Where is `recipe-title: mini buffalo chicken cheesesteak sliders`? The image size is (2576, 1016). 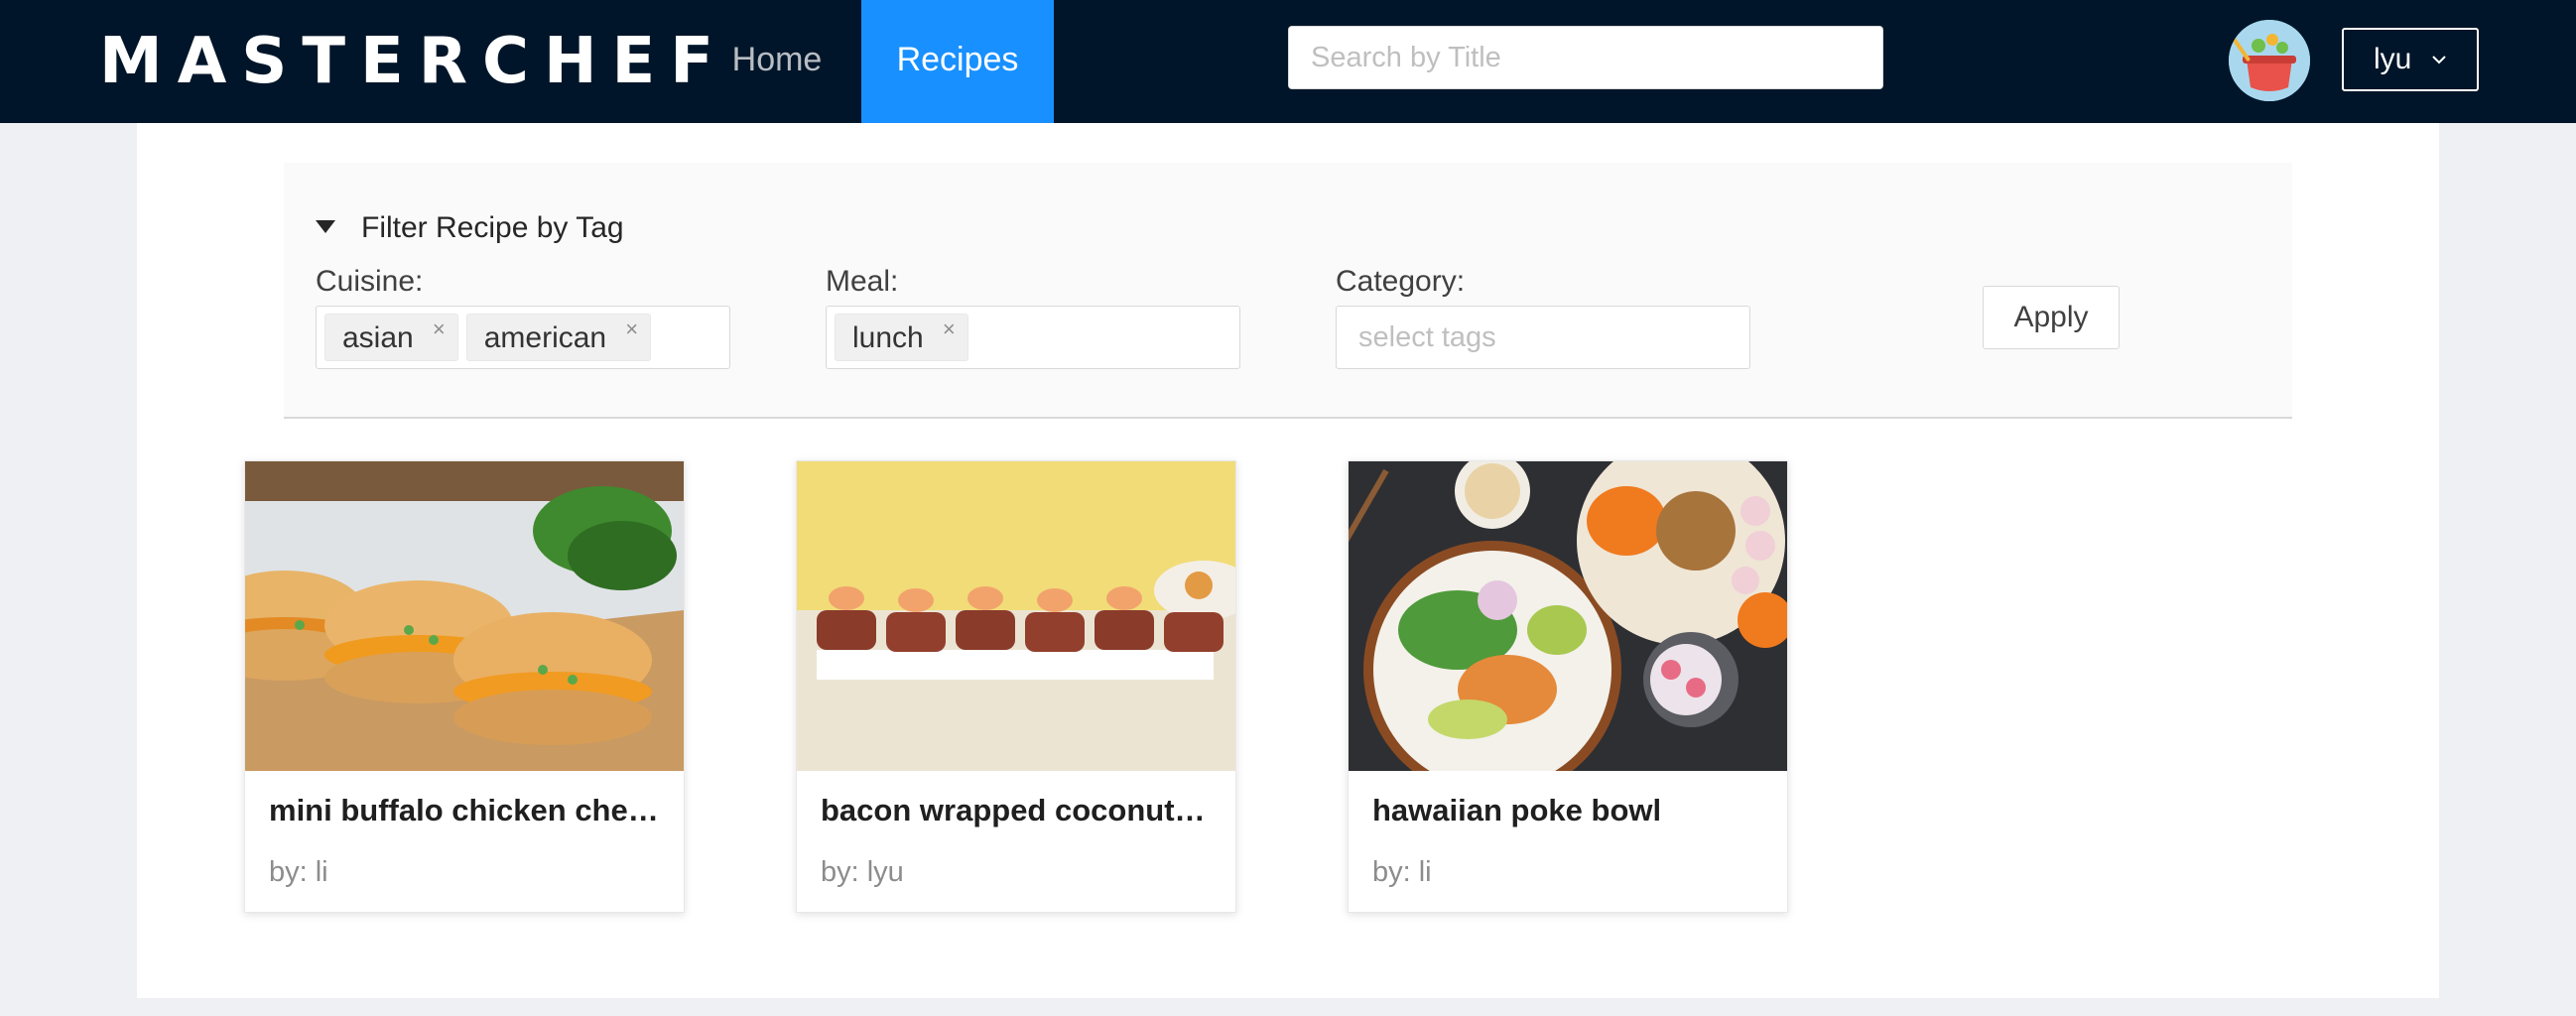
recipe-title: mini buffalo chicken cheesesteak sliders is located at coordinates (466, 810).